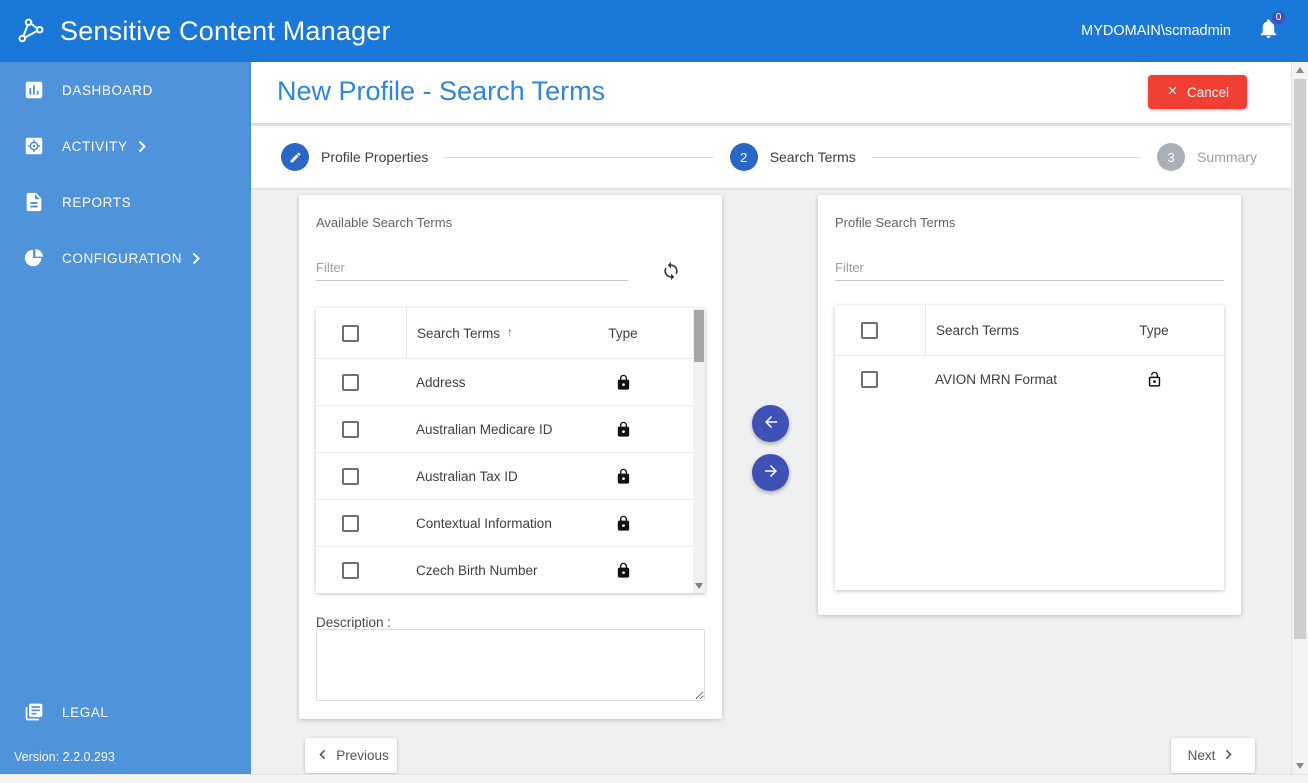 The image size is (1308, 783). What do you see at coordinates (441, 91) in the screenshot?
I see `page-title: New Profile - Search Terms` at bounding box center [441, 91].